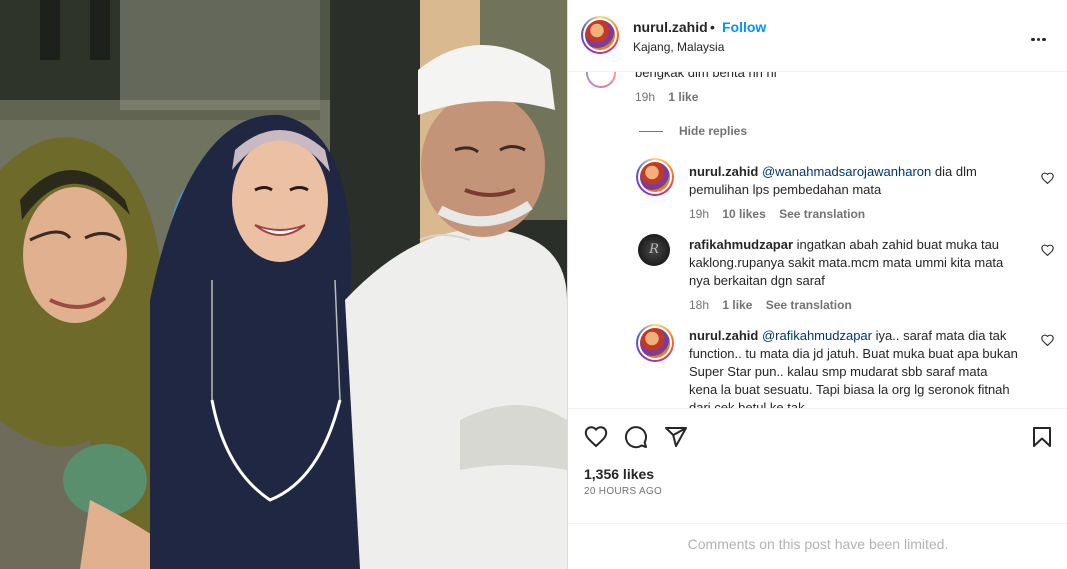 Image resolution: width=1067 pixels, height=569 pixels. What do you see at coordinates (744, 27) in the screenshot?
I see `follow-button: Follow` at bounding box center [744, 27].